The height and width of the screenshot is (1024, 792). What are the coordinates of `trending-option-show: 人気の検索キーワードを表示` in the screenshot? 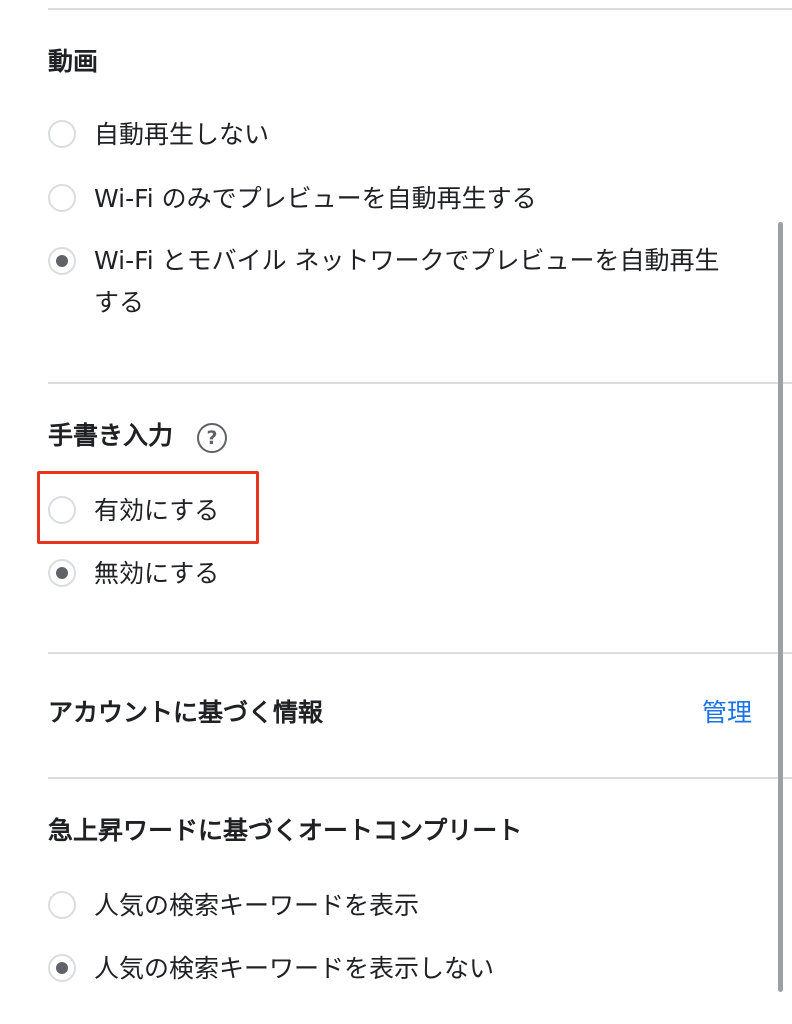 It's located at (398, 906).